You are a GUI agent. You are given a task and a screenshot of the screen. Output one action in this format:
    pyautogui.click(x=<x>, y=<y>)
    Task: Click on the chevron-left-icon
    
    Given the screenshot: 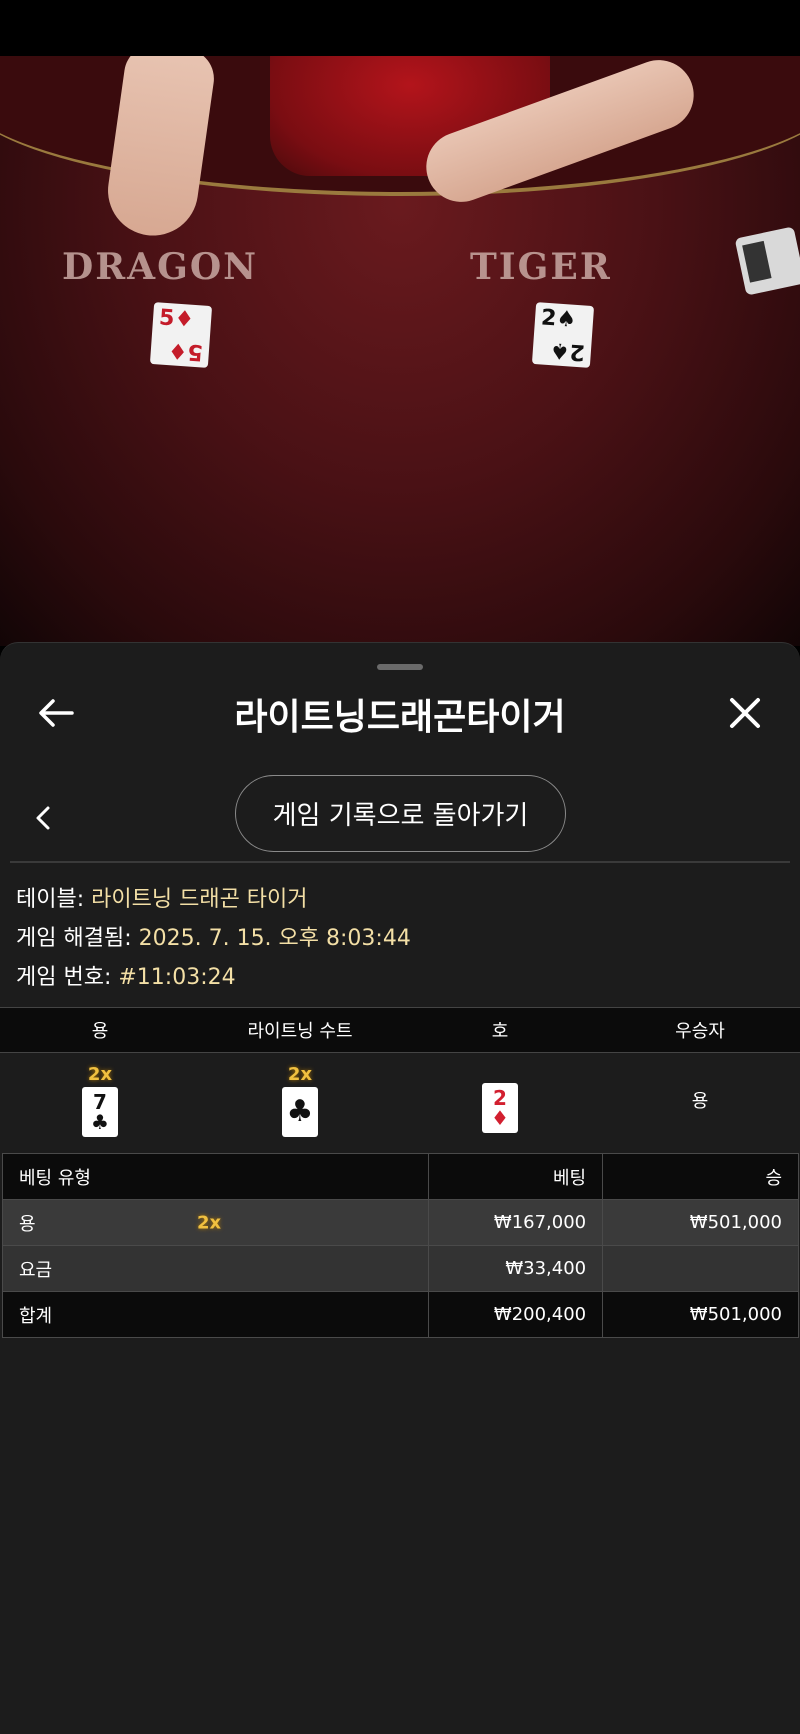 What is the action you would take?
    pyautogui.click(x=43, y=818)
    